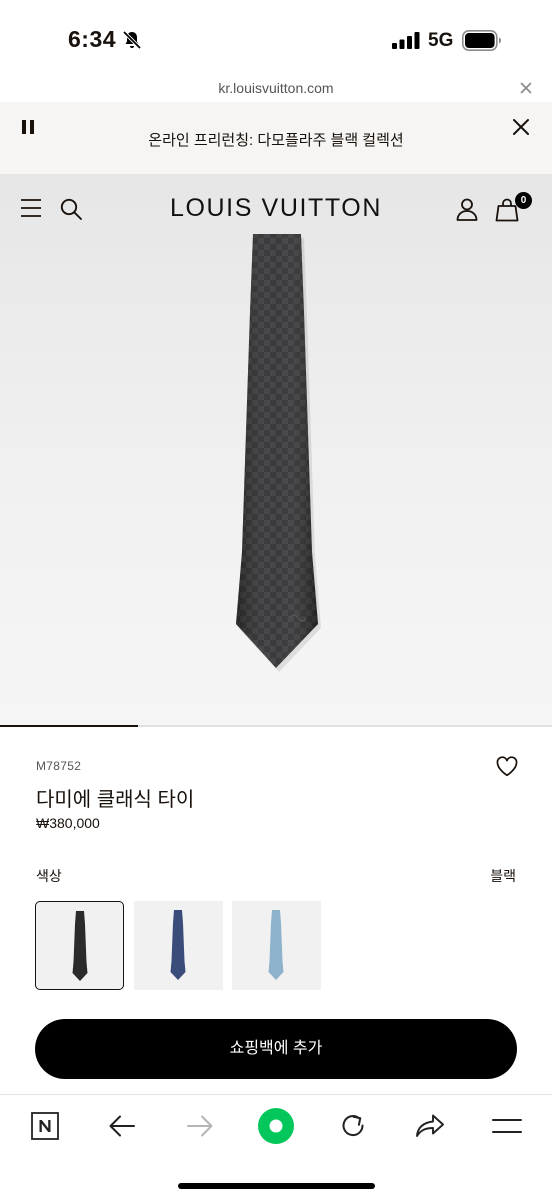  Describe the element at coordinates (276, 726) in the screenshot. I see `carousel-progress` at that location.